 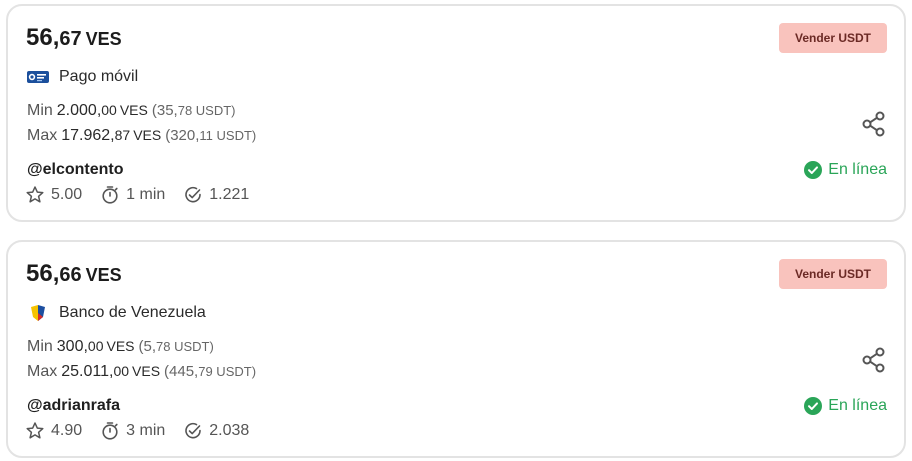 I want to click on max-limit: Max 17.962, 87 VES (320, 11 USDT), so click(x=141, y=136).